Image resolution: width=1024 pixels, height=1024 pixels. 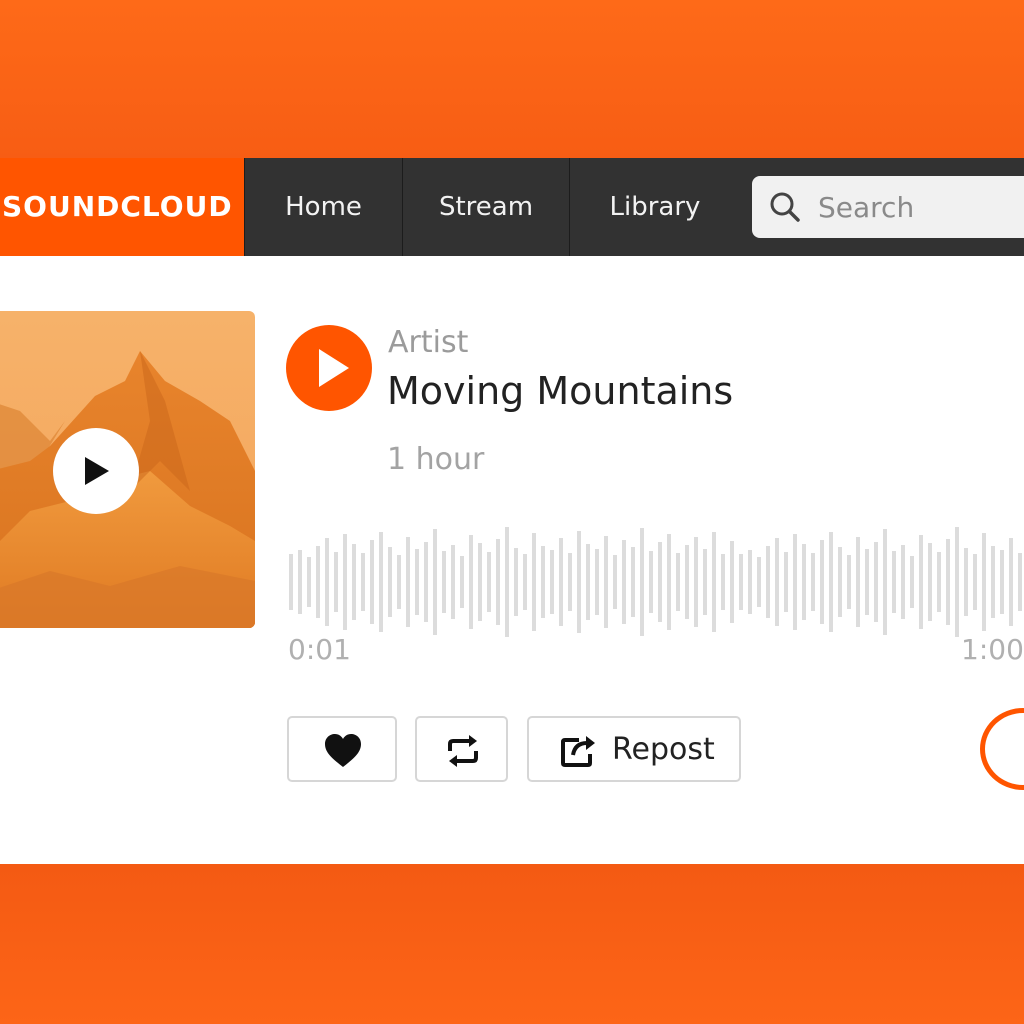 What do you see at coordinates (323, 207) in the screenshot?
I see `nav-home: Home` at bounding box center [323, 207].